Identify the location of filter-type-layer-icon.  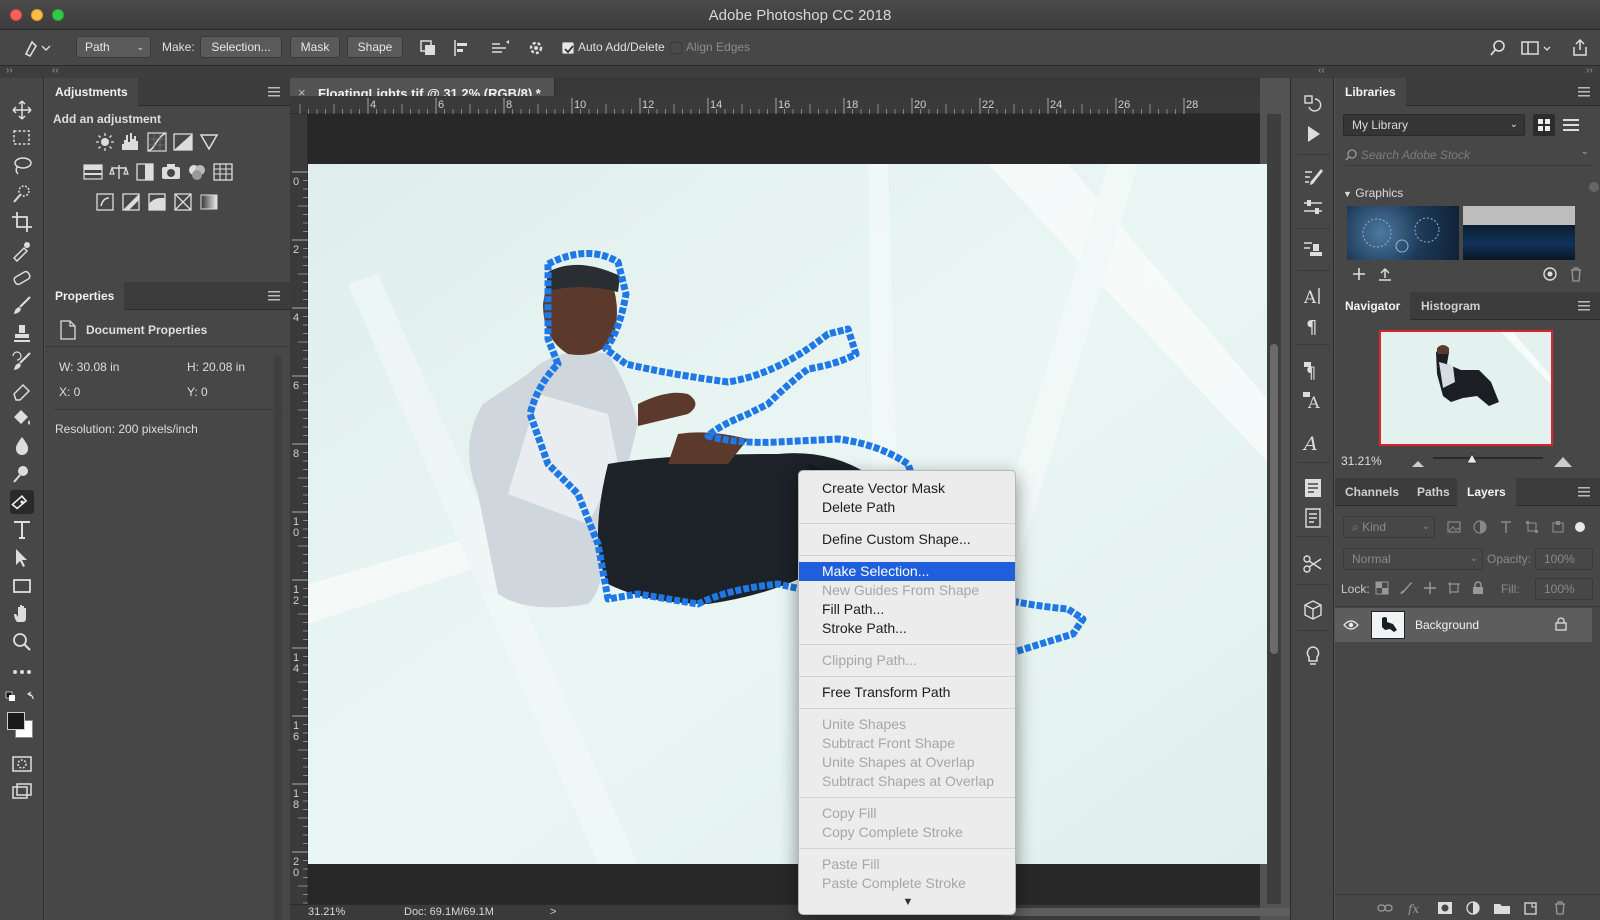
(1506, 527).